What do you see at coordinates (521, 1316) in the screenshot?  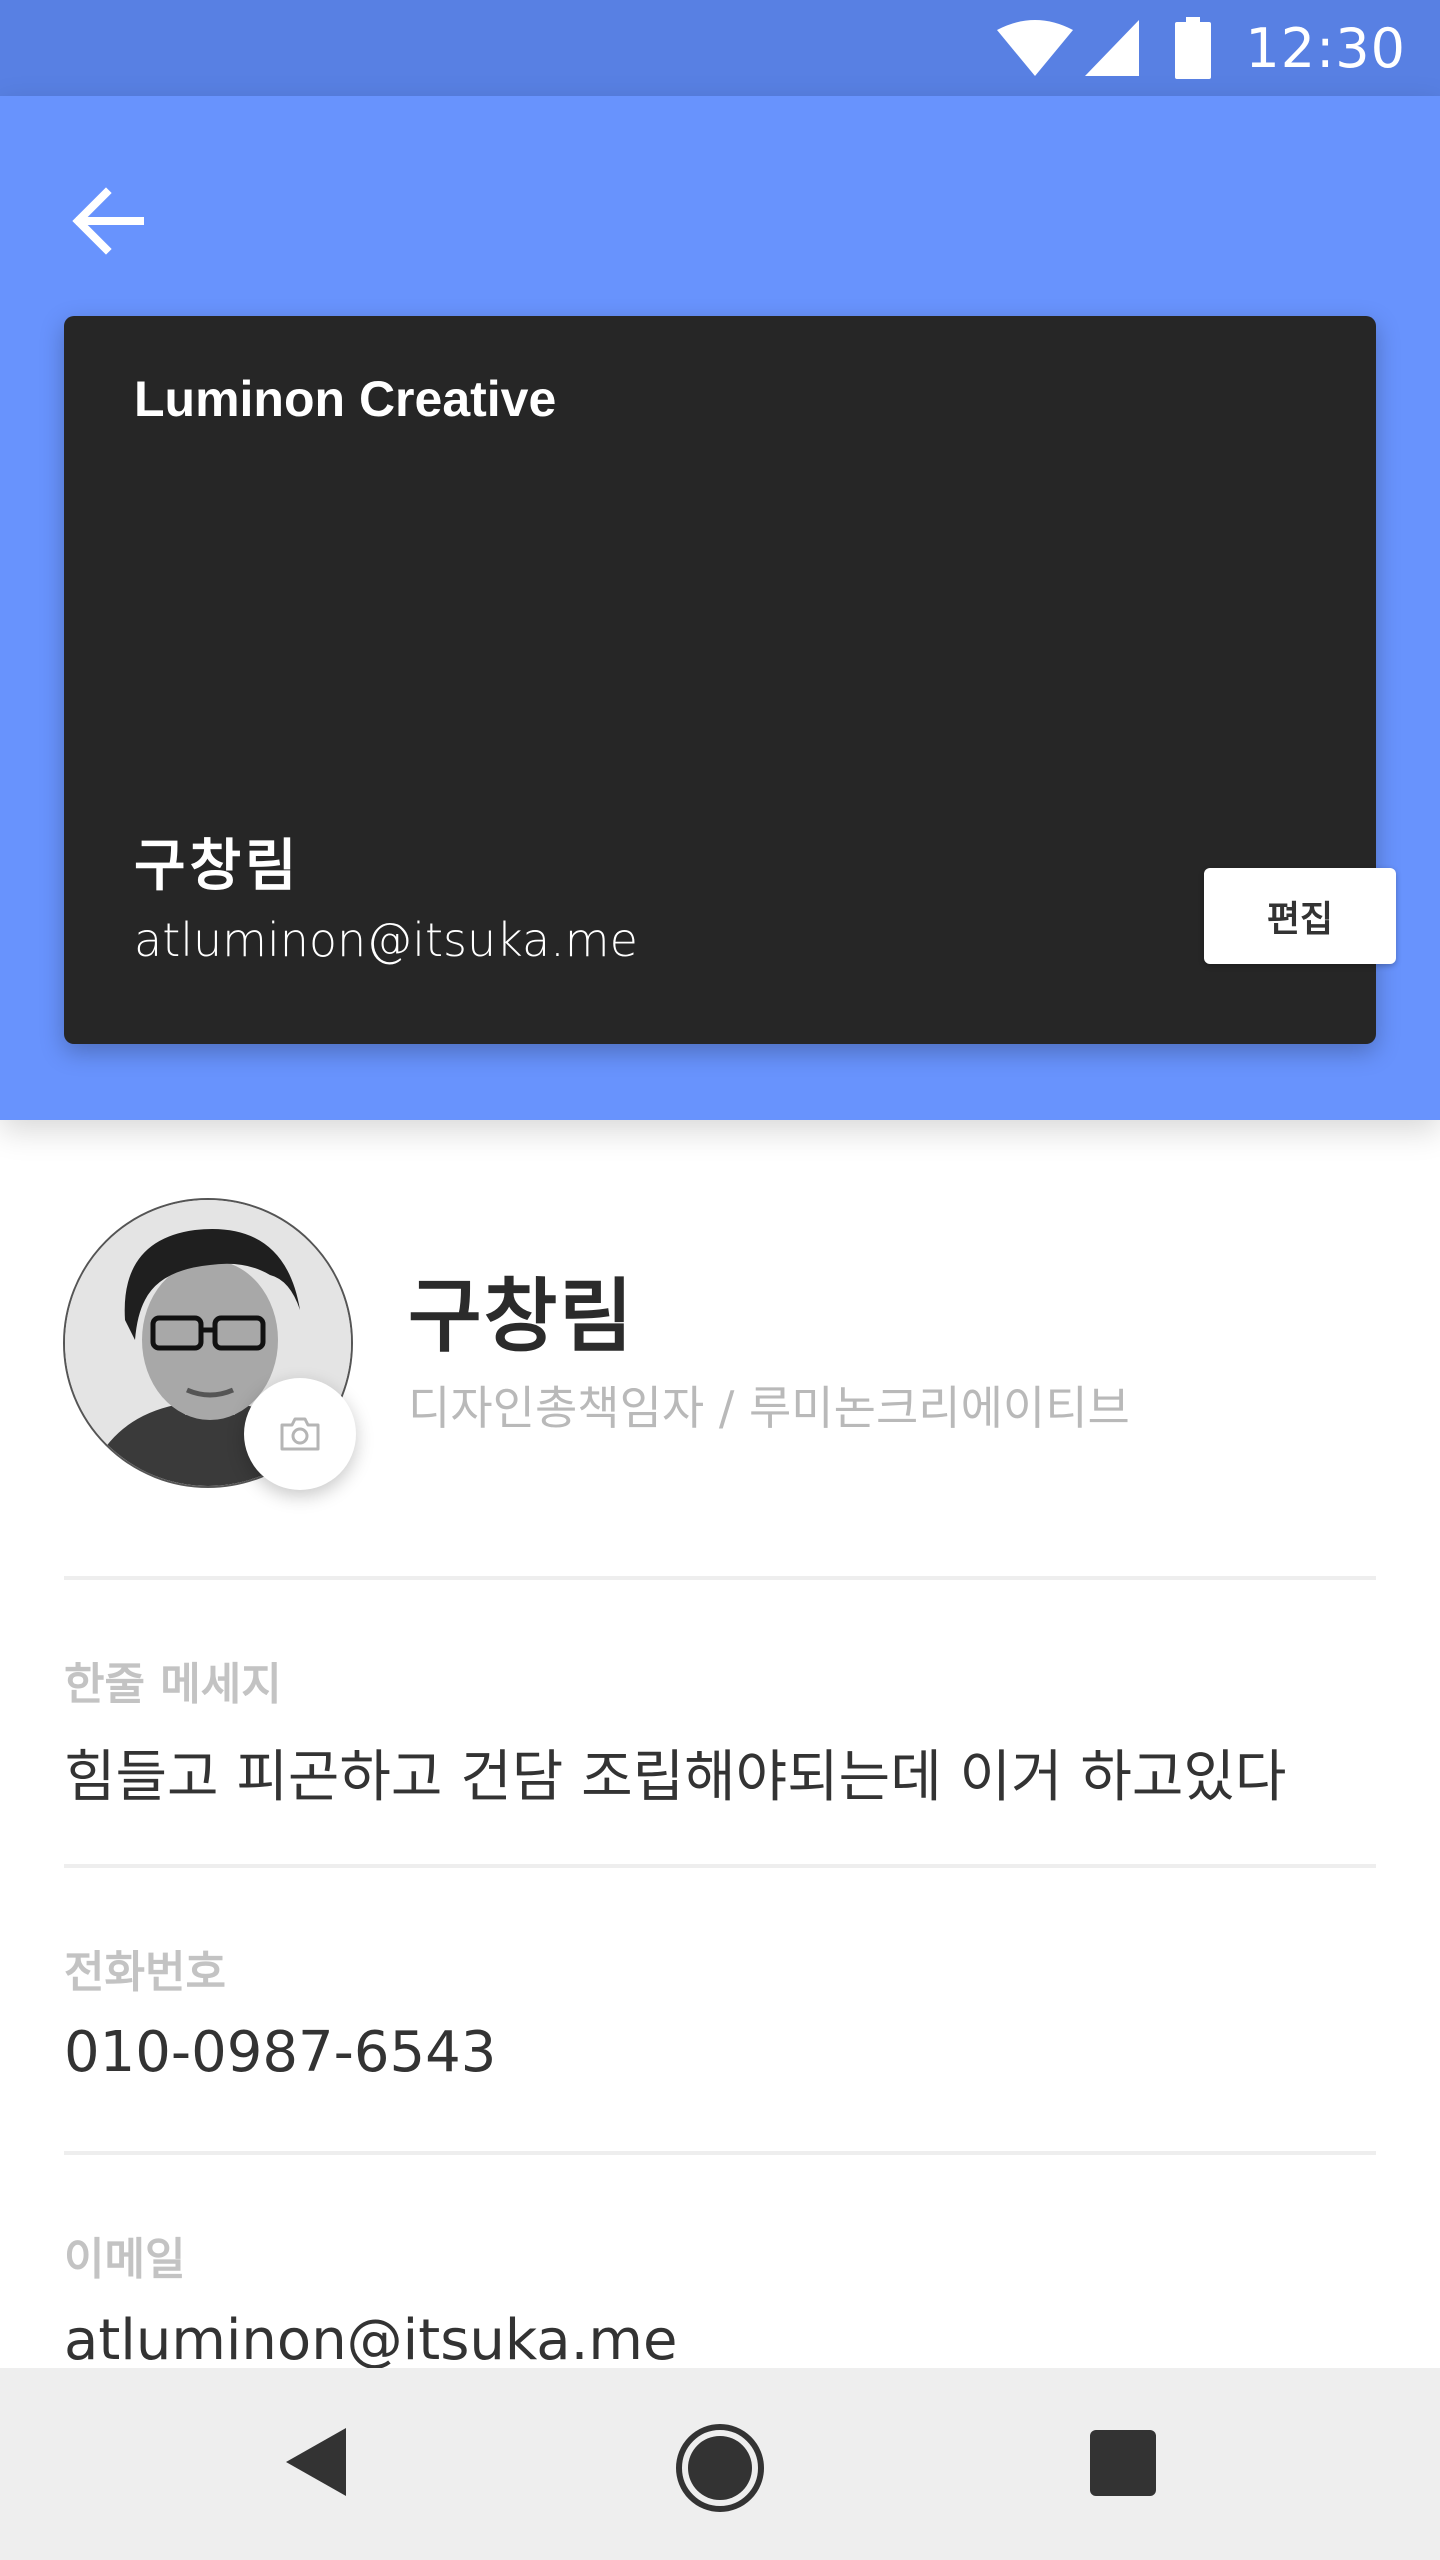 I see `profile-name: 구창림` at bounding box center [521, 1316].